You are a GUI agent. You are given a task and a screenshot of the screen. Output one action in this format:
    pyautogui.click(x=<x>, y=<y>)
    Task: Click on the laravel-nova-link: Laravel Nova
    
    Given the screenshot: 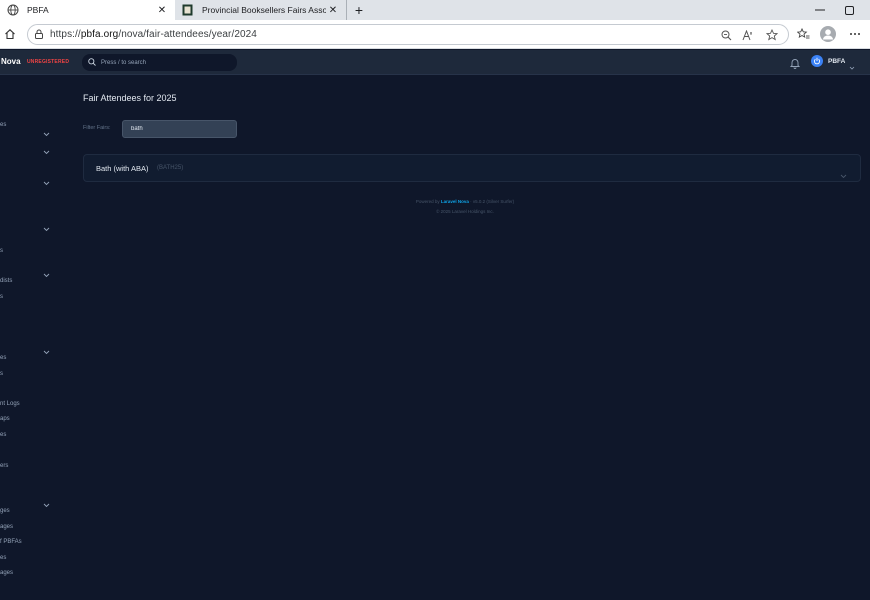 What is the action you would take?
    pyautogui.click(x=455, y=201)
    